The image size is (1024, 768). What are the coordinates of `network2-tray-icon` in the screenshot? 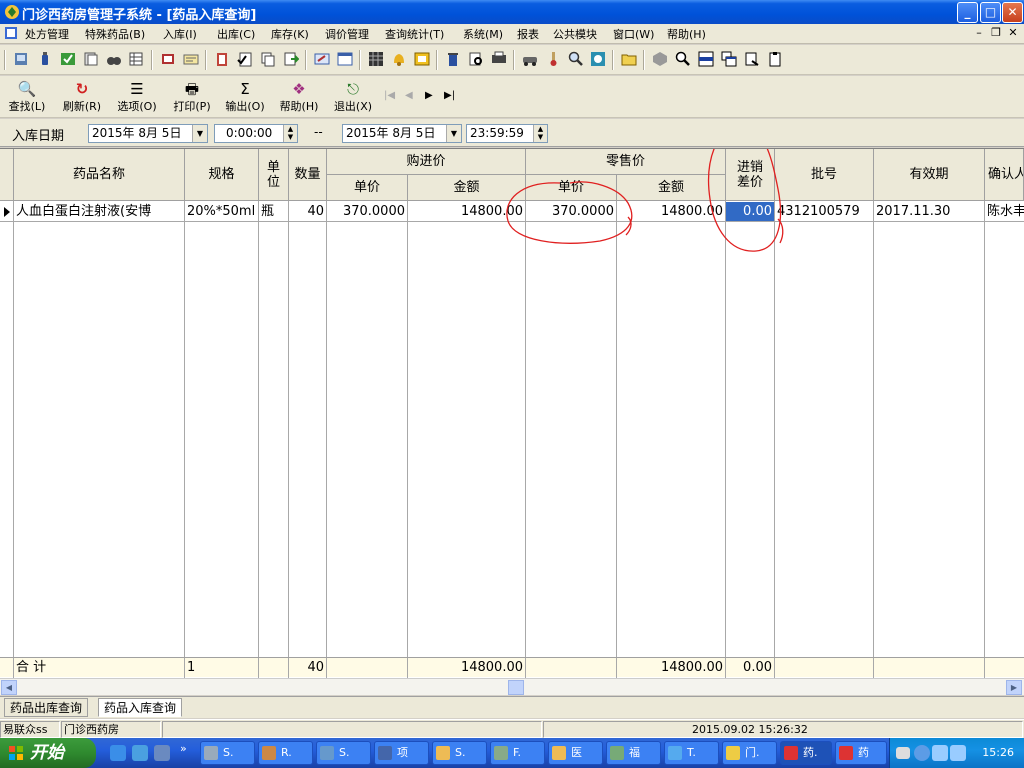 It's located at (958, 753).